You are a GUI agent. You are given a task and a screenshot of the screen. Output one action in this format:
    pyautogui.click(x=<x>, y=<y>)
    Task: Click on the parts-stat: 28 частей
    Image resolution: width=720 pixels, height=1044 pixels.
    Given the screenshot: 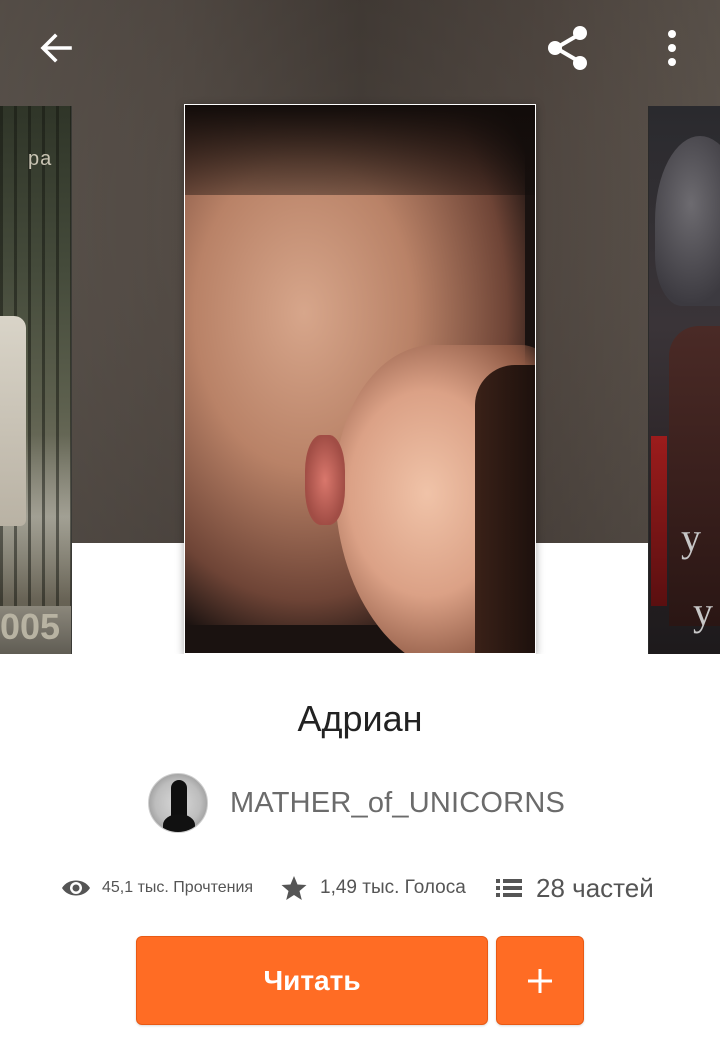 What is the action you would take?
    pyautogui.click(x=574, y=888)
    